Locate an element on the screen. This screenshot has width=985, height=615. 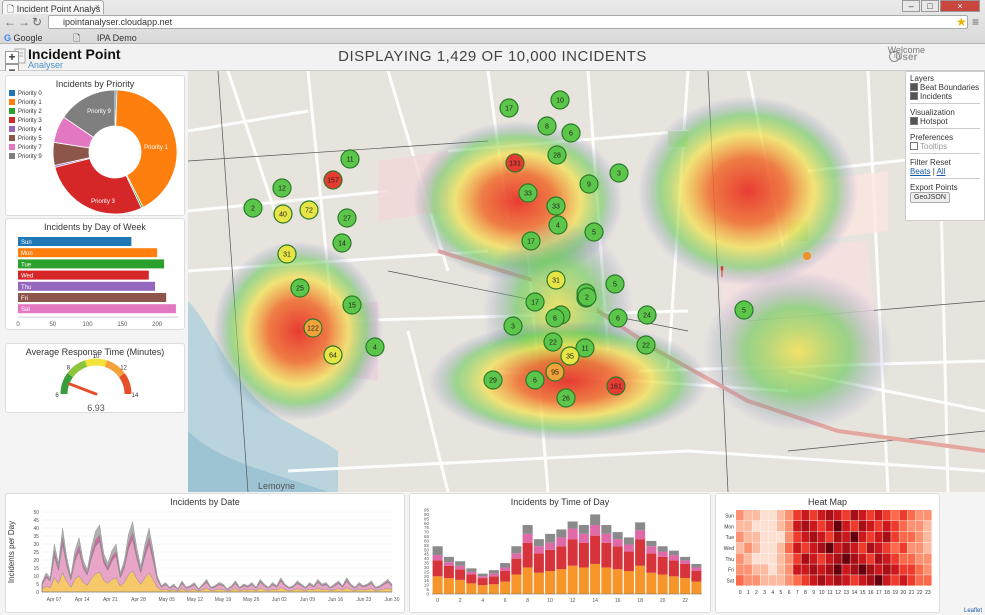
incident-cluster: 161 is located at coordinates (616, 386).